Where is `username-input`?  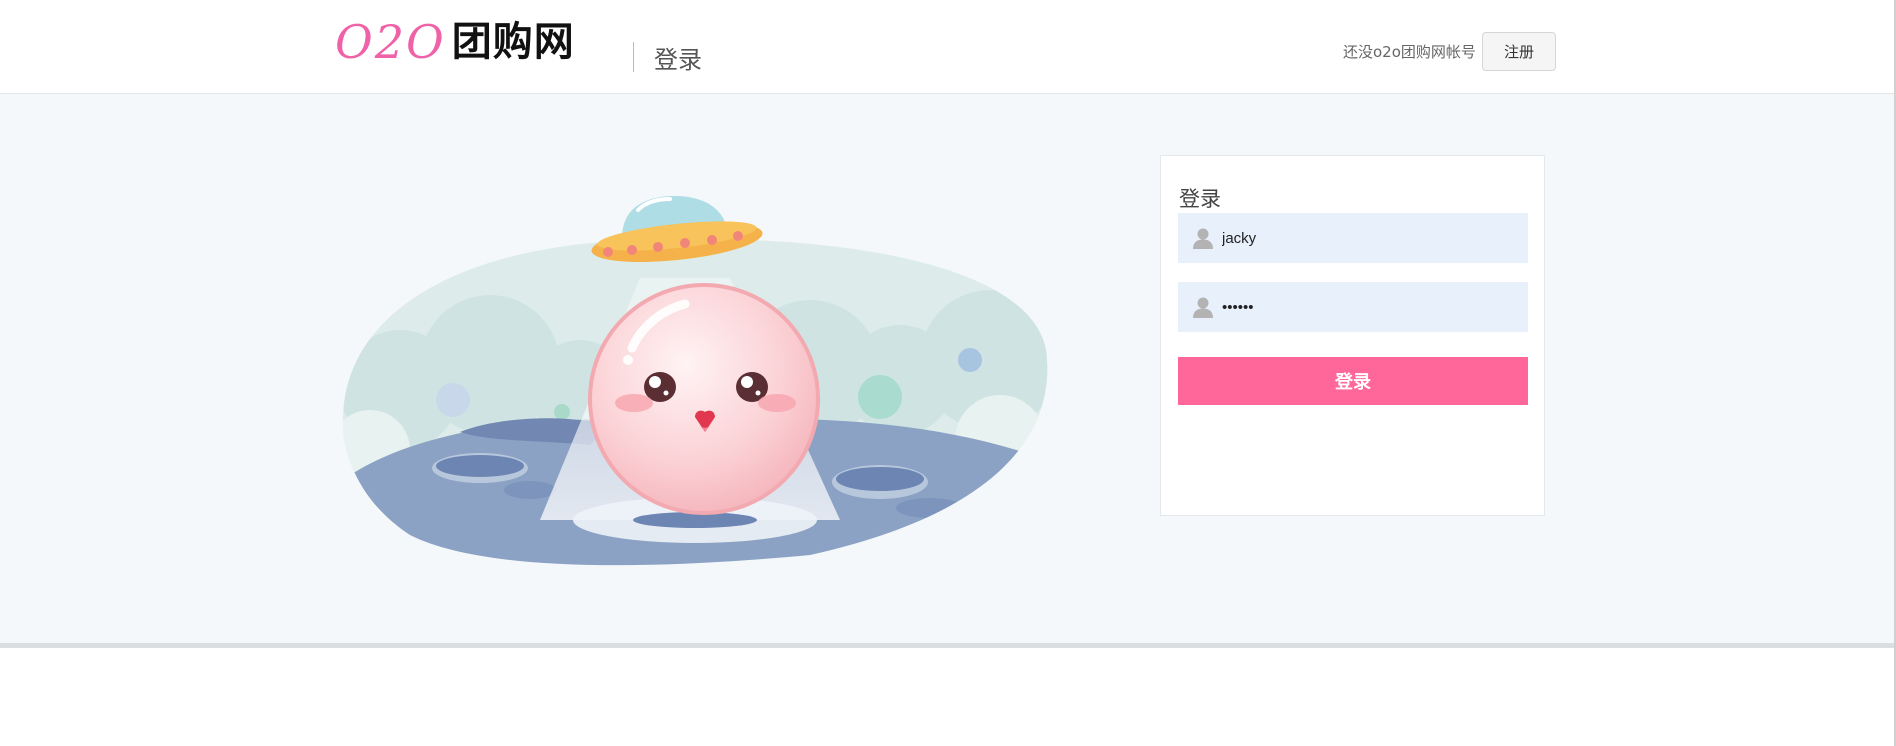
username-input is located at coordinates (1370, 238).